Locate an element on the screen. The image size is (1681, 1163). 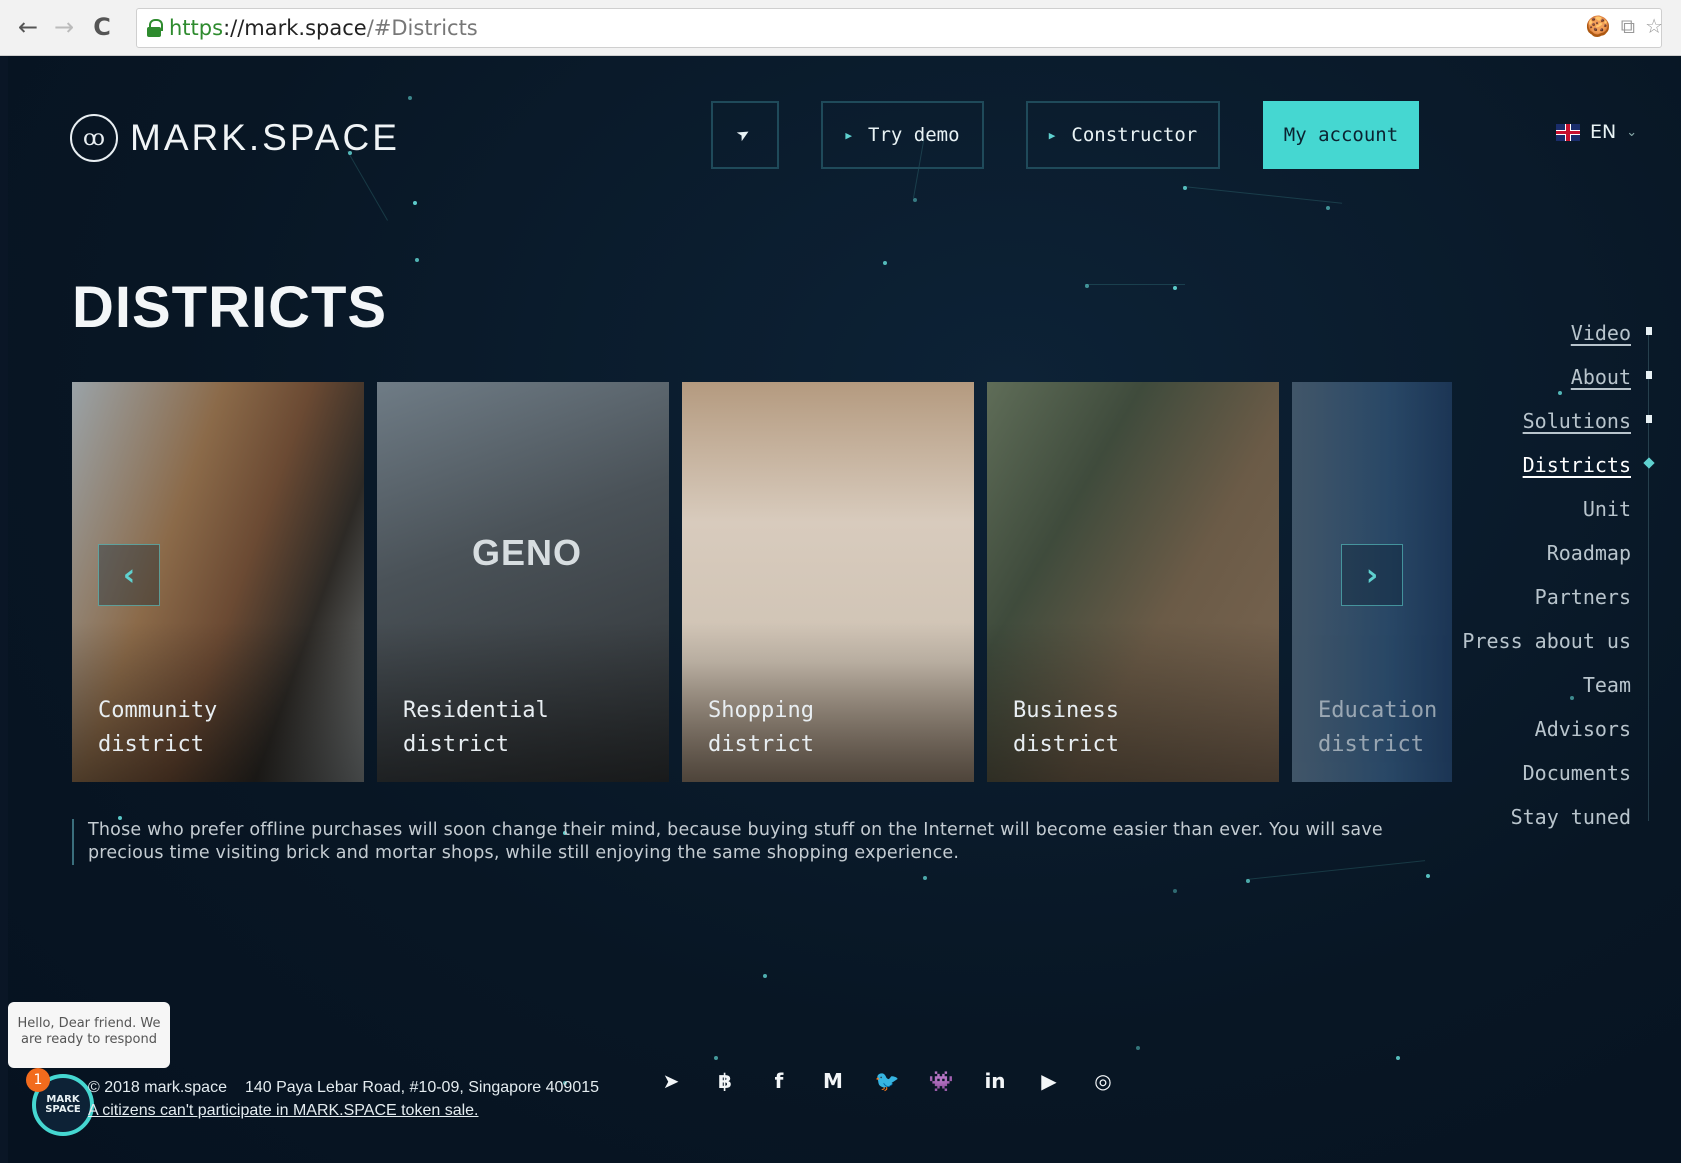
district-label: Business district is located at coordinates (1143, 728).